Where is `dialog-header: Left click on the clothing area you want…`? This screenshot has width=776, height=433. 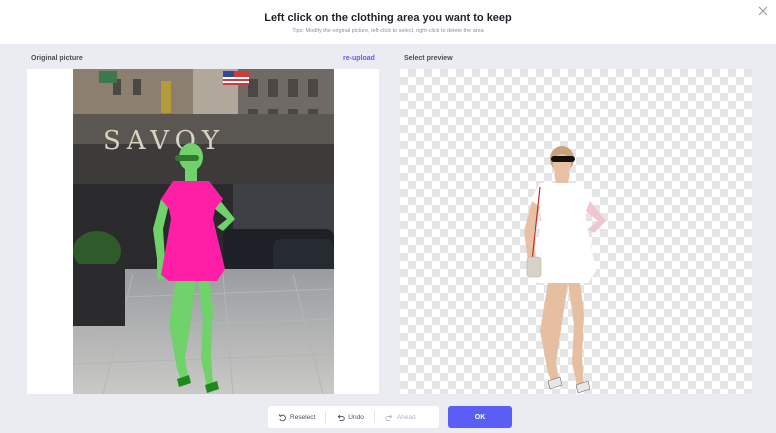 dialog-header: Left click on the clothing area you want… is located at coordinates (388, 22).